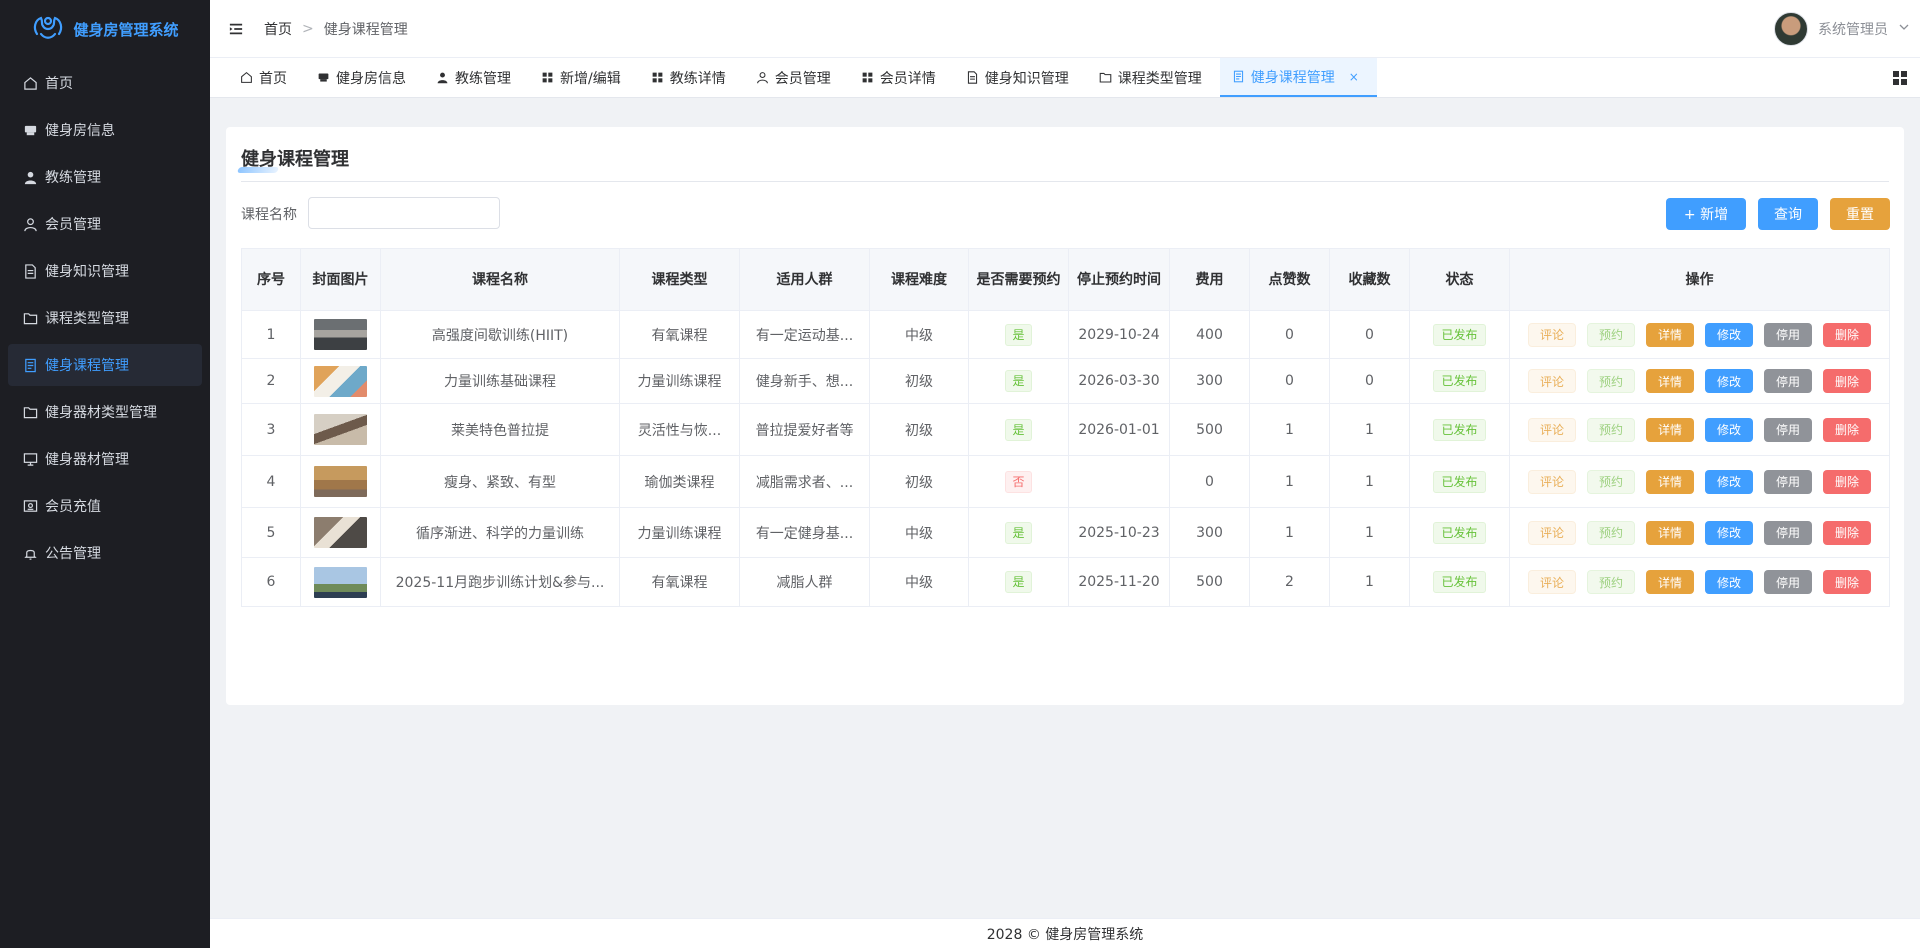 The height and width of the screenshot is (948, 1920). What do you see at coordinates (80, 131) in the screenshot?
I see `sidebar-item-label: 健身房信息` at bounding box center [80, 131].